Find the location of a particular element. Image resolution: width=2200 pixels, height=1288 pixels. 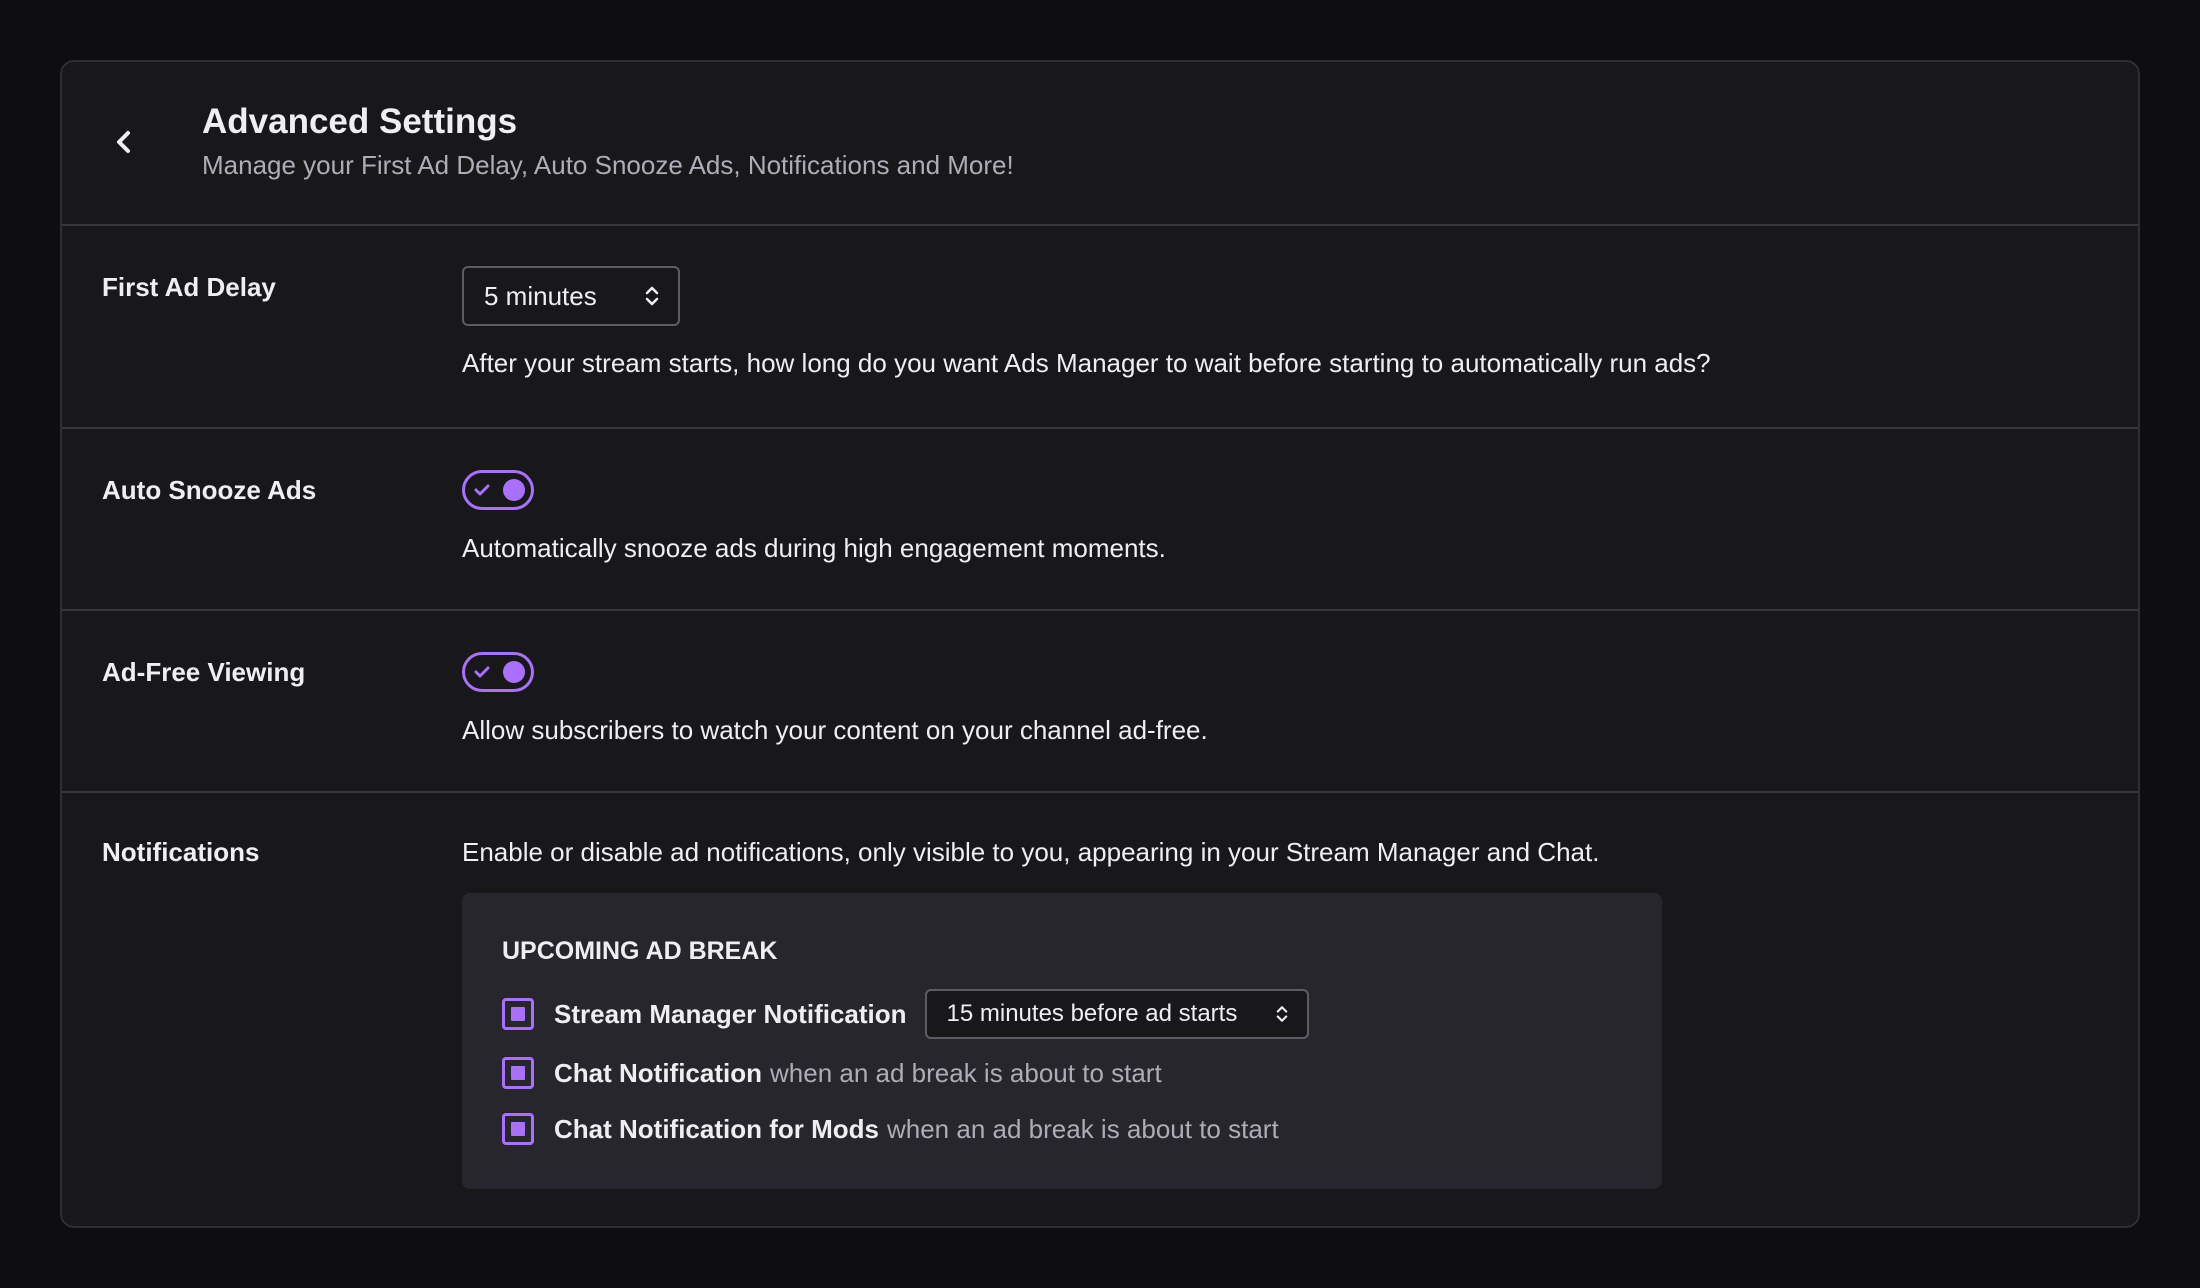

chevron-left-icon is located at coordinates (123, 142).